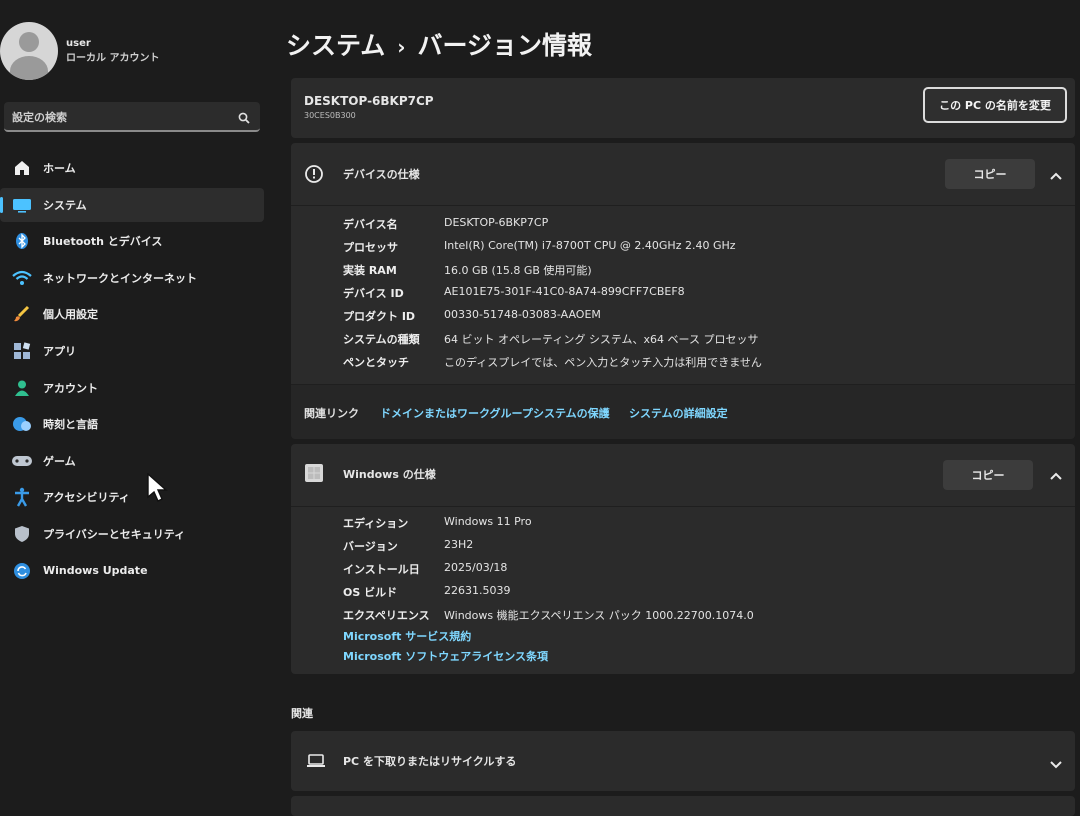  Describe the element at coordinates (683, 761) in the screenshot. I see `recycle-pc-item: PC を下取りまたはリサイクルする` at that location.